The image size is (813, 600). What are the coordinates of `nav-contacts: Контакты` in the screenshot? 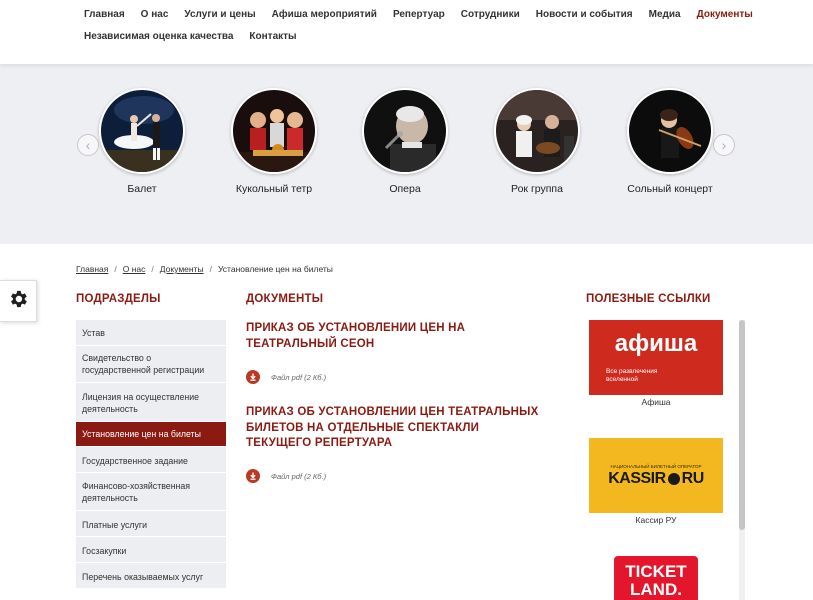 It's located at (272, 36).